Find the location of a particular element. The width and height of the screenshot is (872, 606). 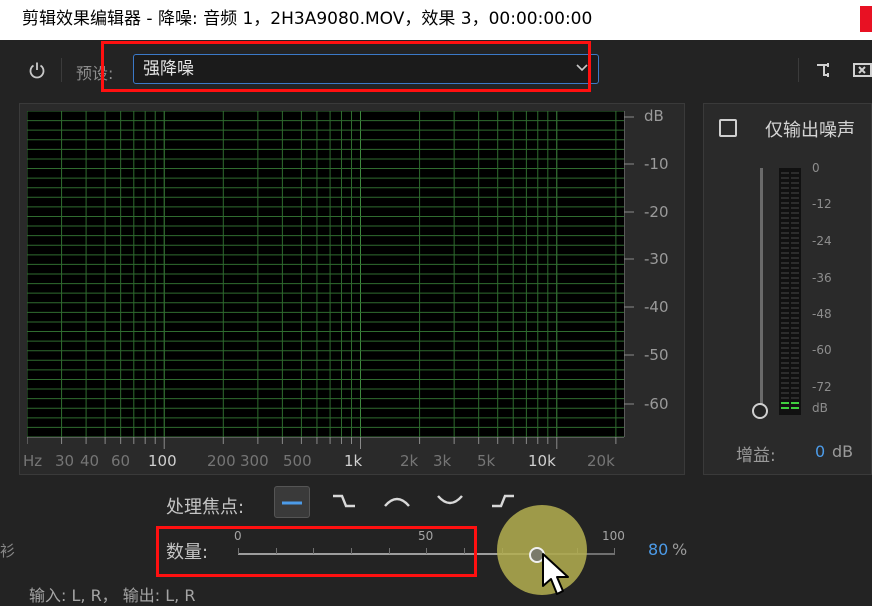

db-label-10: -10 is located at coordinates (656, 164).